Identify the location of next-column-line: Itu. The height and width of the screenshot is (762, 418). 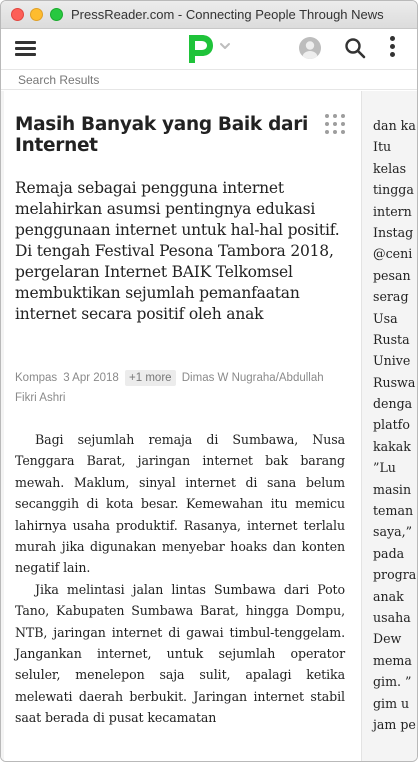
(382, 147).